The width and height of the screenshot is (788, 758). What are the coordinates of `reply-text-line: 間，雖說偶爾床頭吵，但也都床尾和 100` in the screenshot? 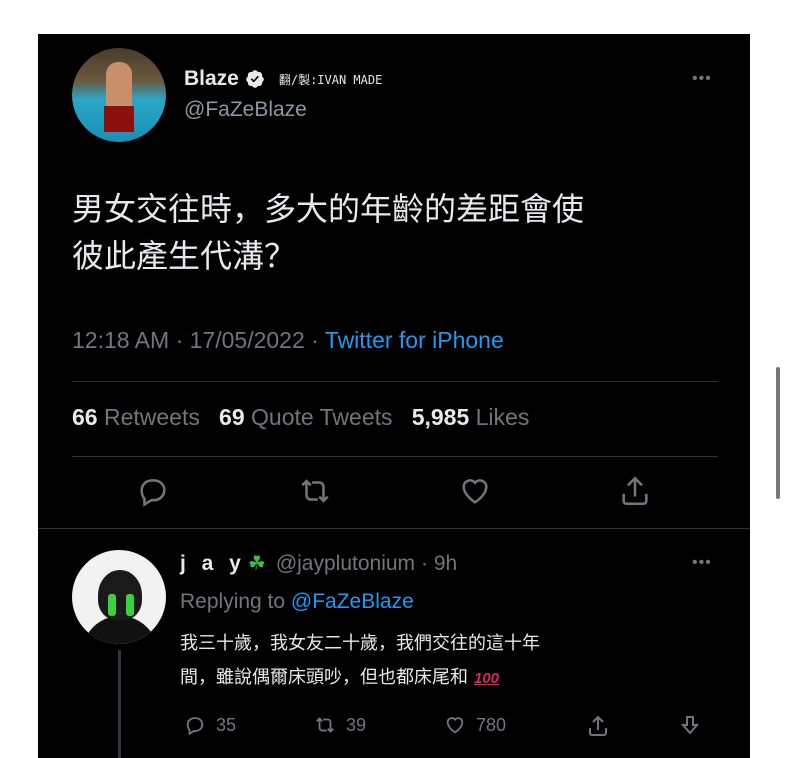 It's located at (340, 677).